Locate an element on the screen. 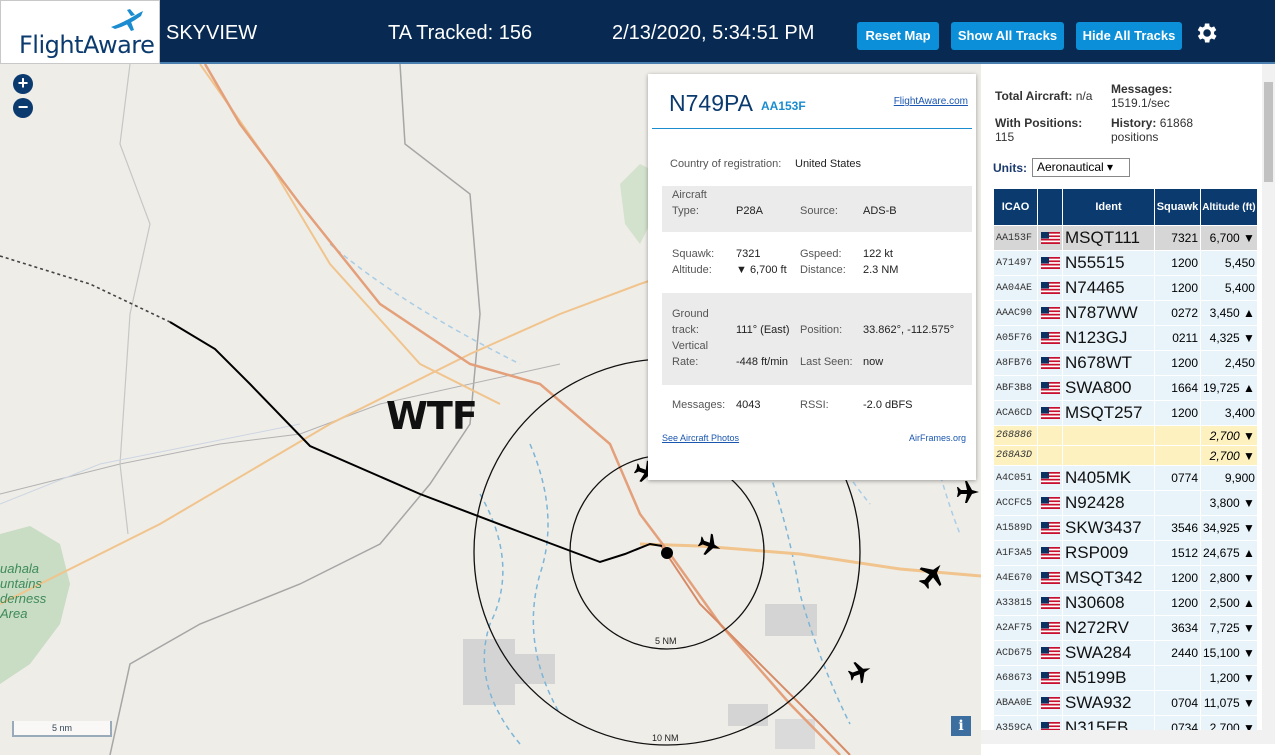  table-row: 268886 2,700 ▼ is located at coordinates (1125, 435).